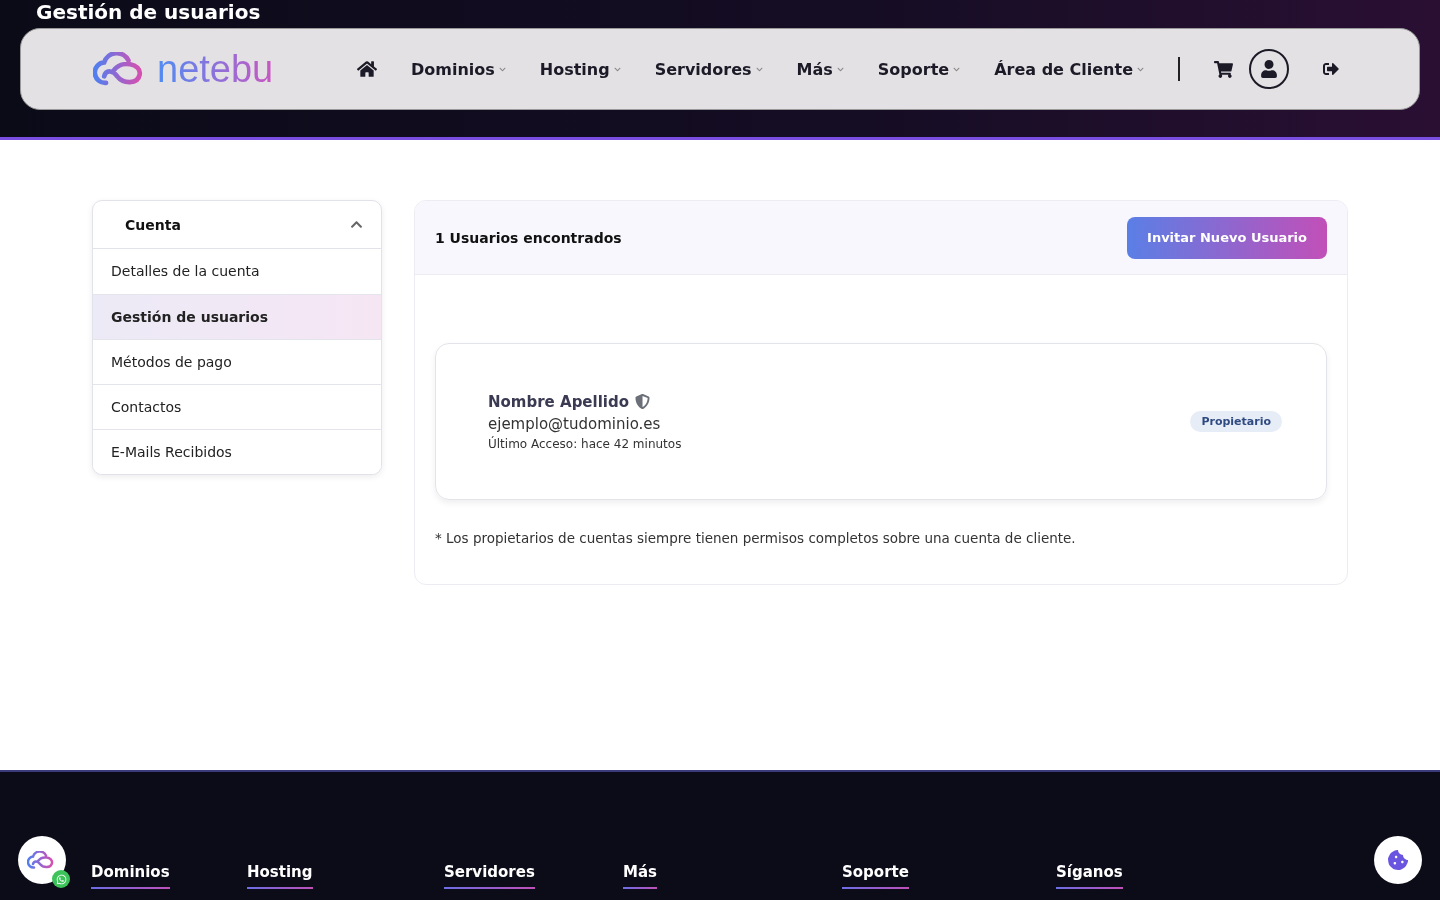 Image resolution: width=1440 pixels, height=900 pixels. What do you see at coordinates (708, 69) in the screenshot?
I see `nav-link: Servidores` at bounding box center [708, 69].